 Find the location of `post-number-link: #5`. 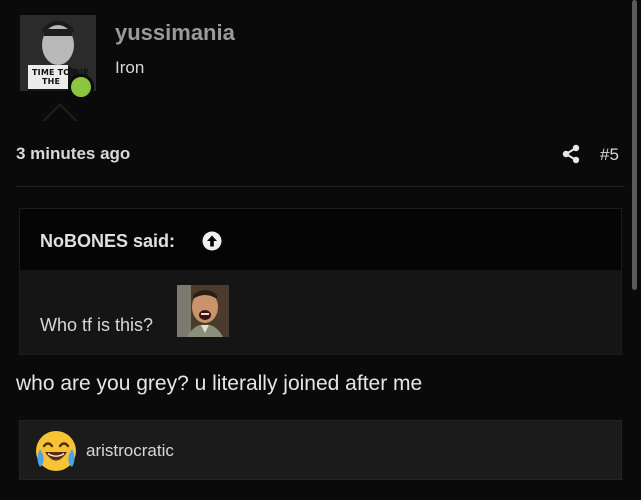

post-number-link: #5 is located at coordinates (609, 155).